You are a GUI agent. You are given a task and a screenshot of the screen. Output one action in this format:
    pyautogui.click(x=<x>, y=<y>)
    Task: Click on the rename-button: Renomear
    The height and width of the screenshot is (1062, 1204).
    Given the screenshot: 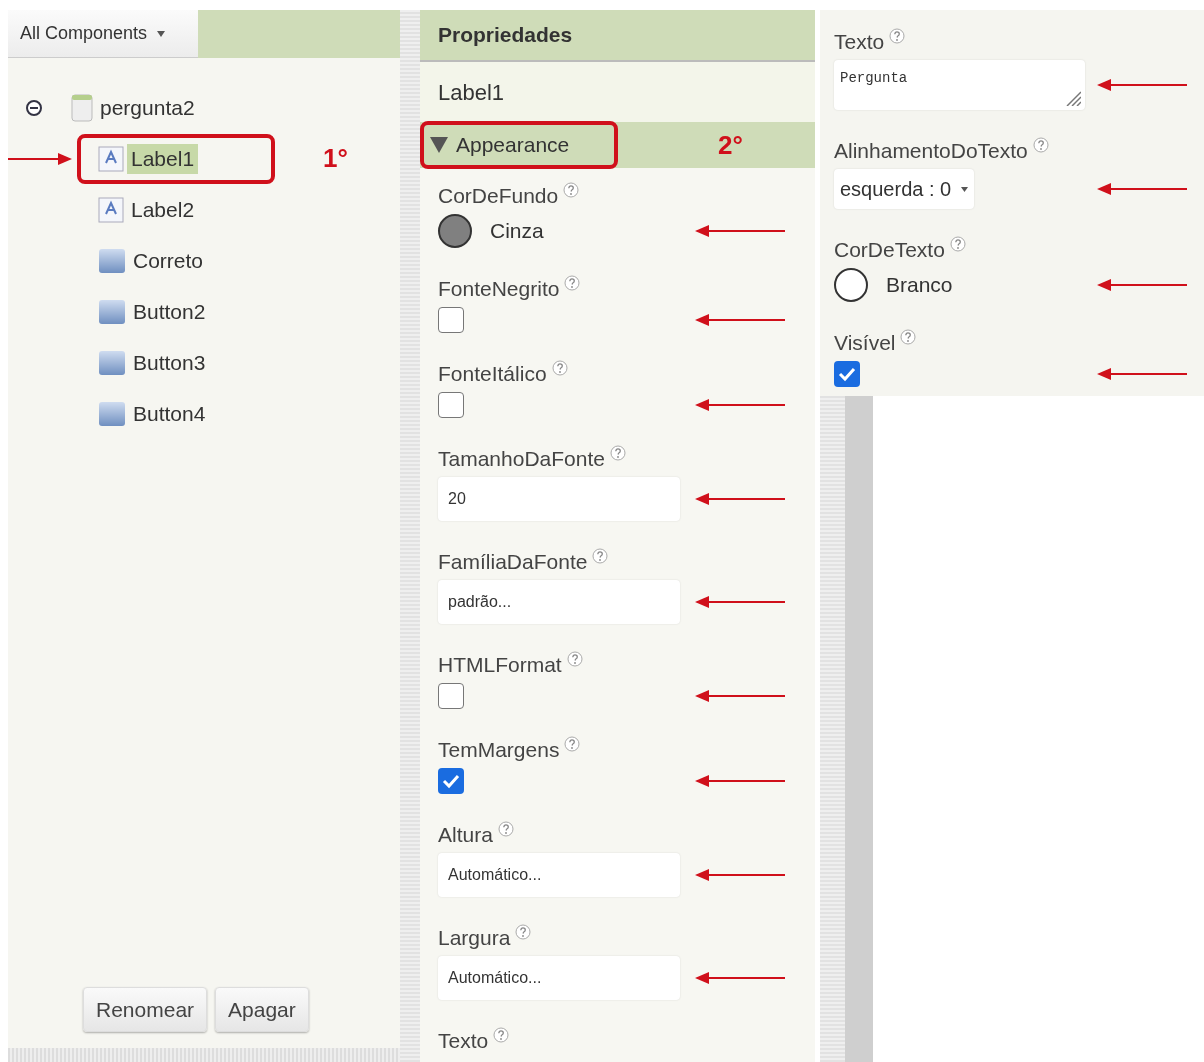 What is the action you would take?
    pyautogui.click(x=145, y=1009)
    